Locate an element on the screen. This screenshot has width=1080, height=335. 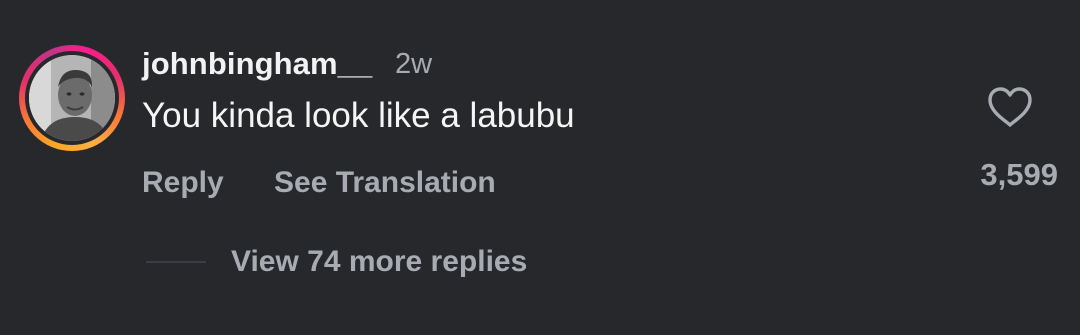
like-button is located at coordinates (1010, 107).